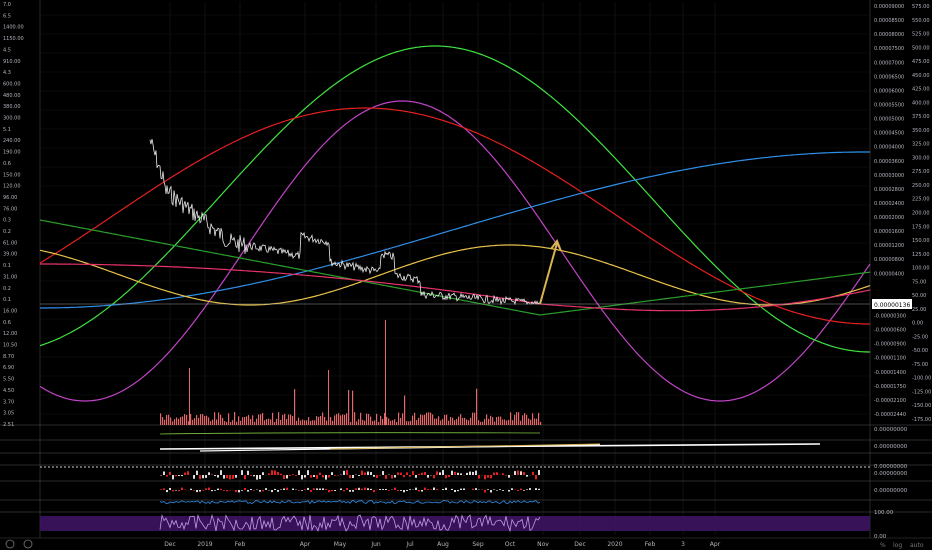 This screenshot has width=932, height=550. What do you see at coordinates (921, 7) in the screenshot?
I see `right-axis-tick: 575.00` at bounding box center [921, 7].